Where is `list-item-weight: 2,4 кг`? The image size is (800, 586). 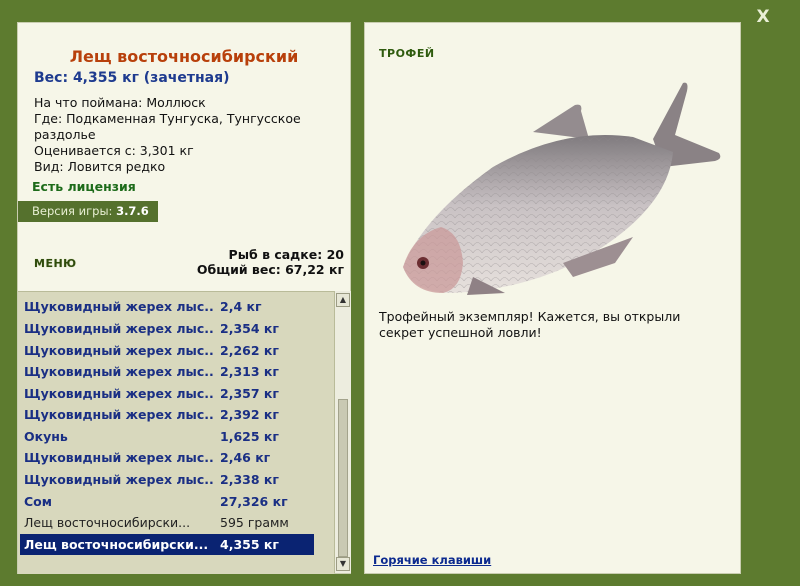
list-item-weight: 2,4 кг is located at coordinates (241, 306).